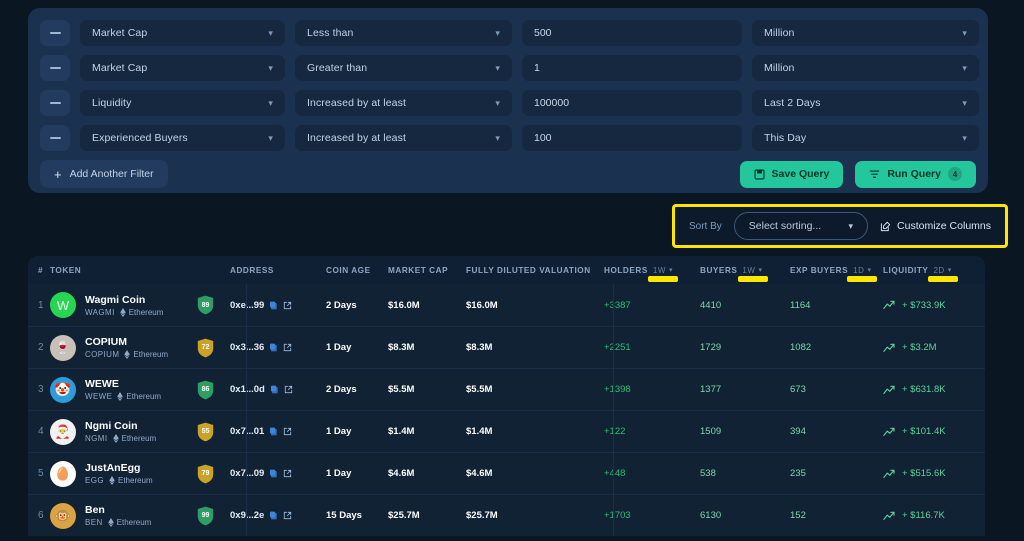 The image size is (1024, 541). I want to click on token-score-badge: 79, so click(205, 474).